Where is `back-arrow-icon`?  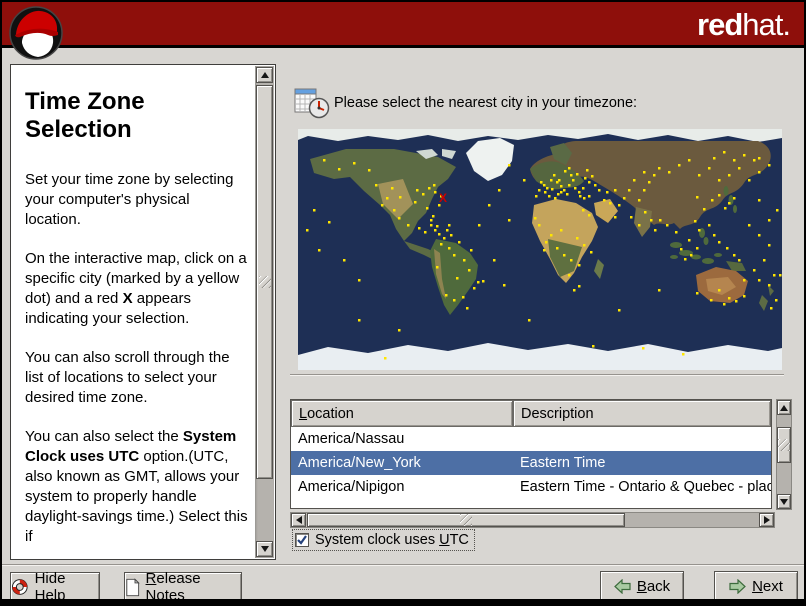
back-arrow-icon is located at coordinates (622, 586).